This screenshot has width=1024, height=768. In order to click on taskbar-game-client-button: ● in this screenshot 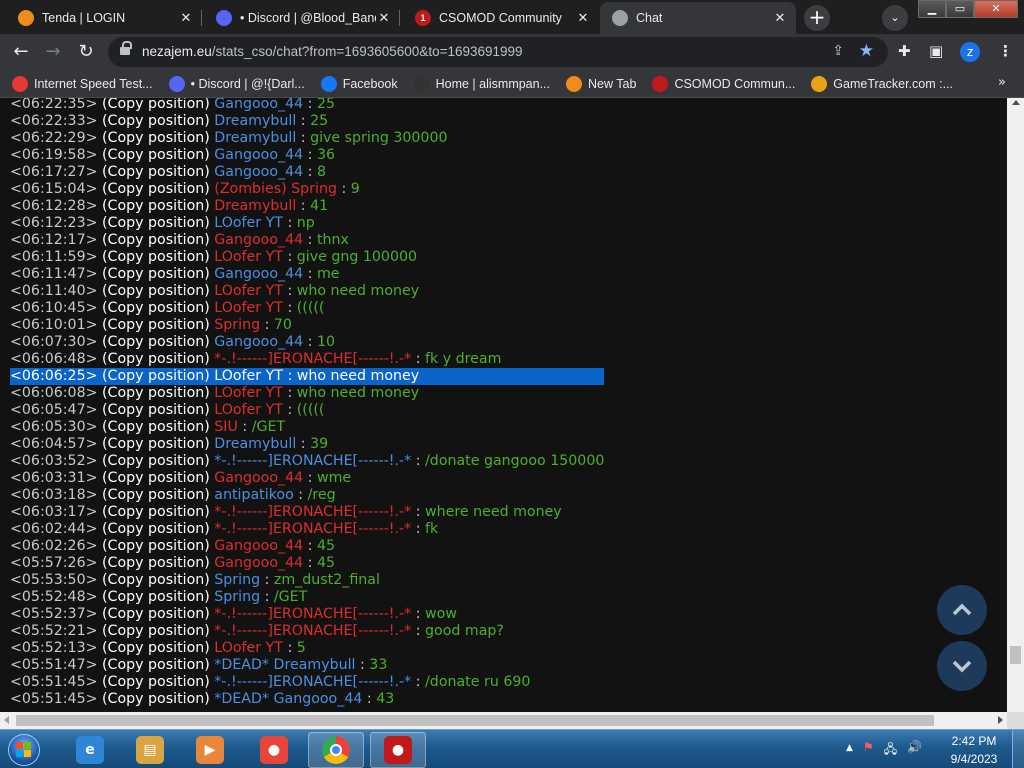, I will do `click(398, 750)`.